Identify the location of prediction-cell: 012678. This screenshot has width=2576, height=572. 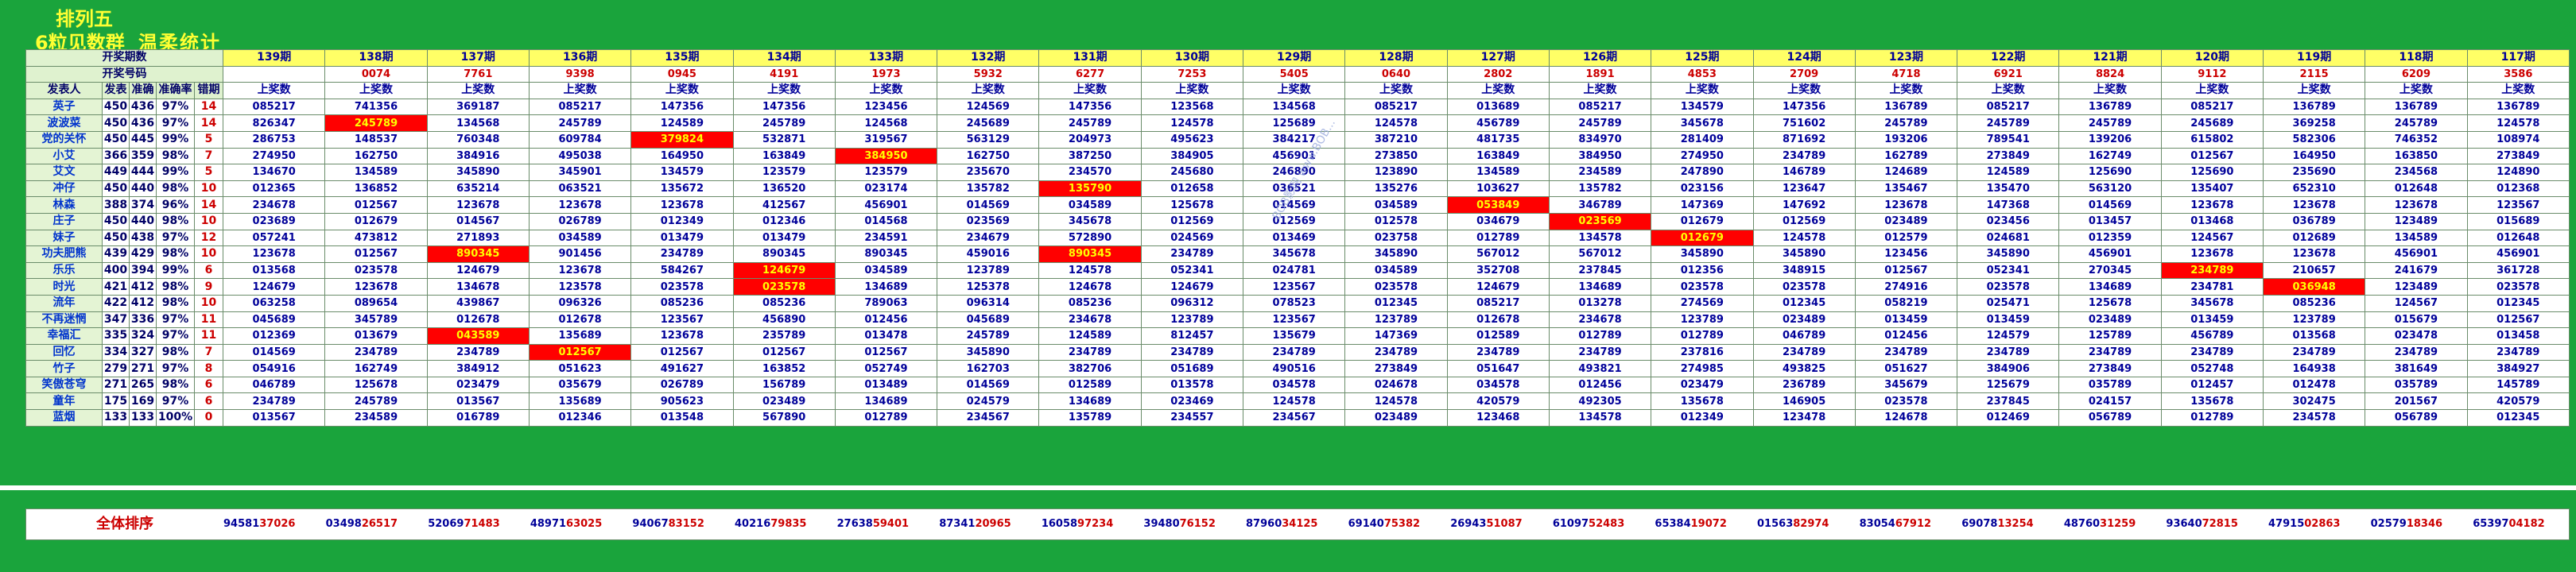
(580, 320).